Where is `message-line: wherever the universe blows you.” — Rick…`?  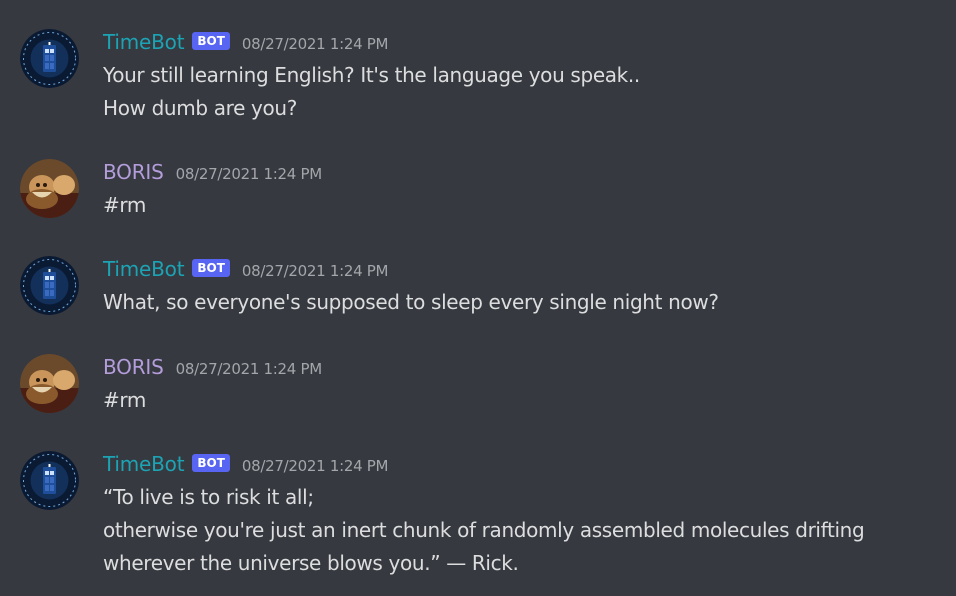
message-line: wherever the universe blows you.” — Rick… is located at coordinates (311, 563).